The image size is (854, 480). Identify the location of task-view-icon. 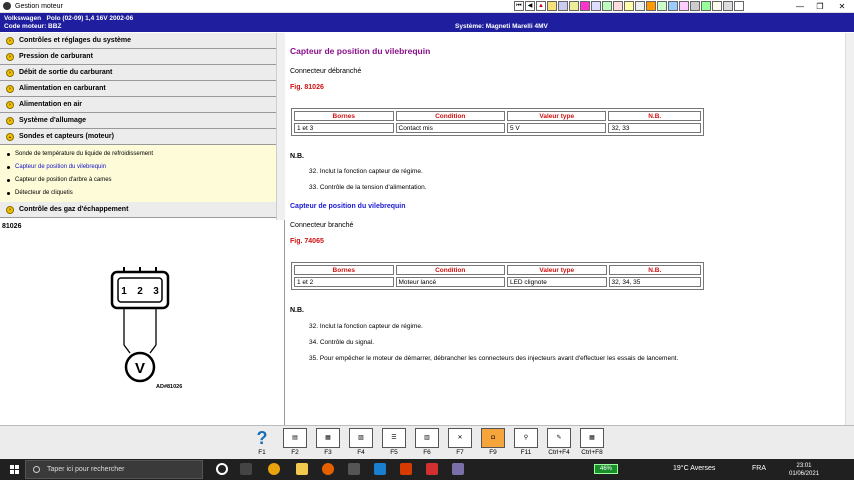
(246, 469).